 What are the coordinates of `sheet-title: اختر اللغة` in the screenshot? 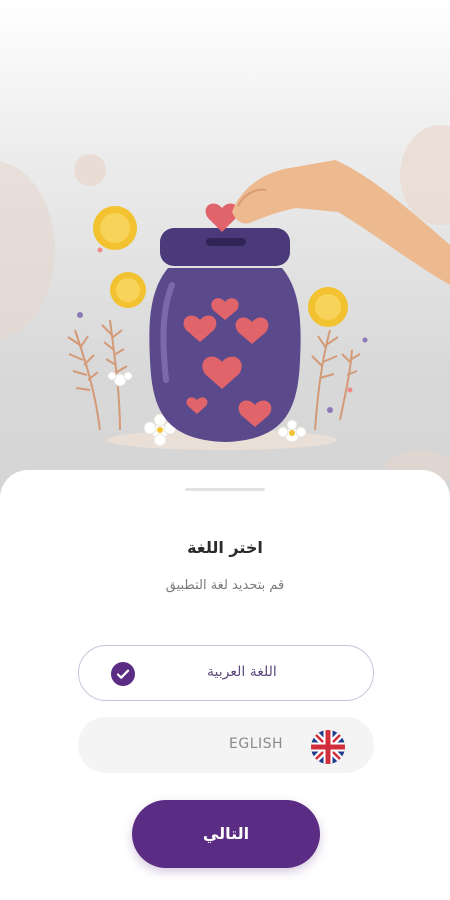 It's located at (225, 547).